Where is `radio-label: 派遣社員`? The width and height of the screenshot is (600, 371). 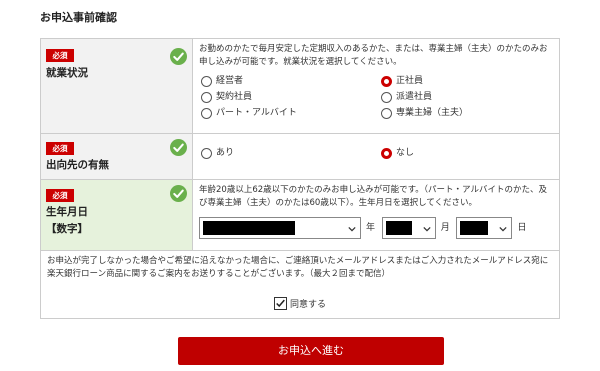
radio-label: 派遣社員 is located at coordinates (414, 97).